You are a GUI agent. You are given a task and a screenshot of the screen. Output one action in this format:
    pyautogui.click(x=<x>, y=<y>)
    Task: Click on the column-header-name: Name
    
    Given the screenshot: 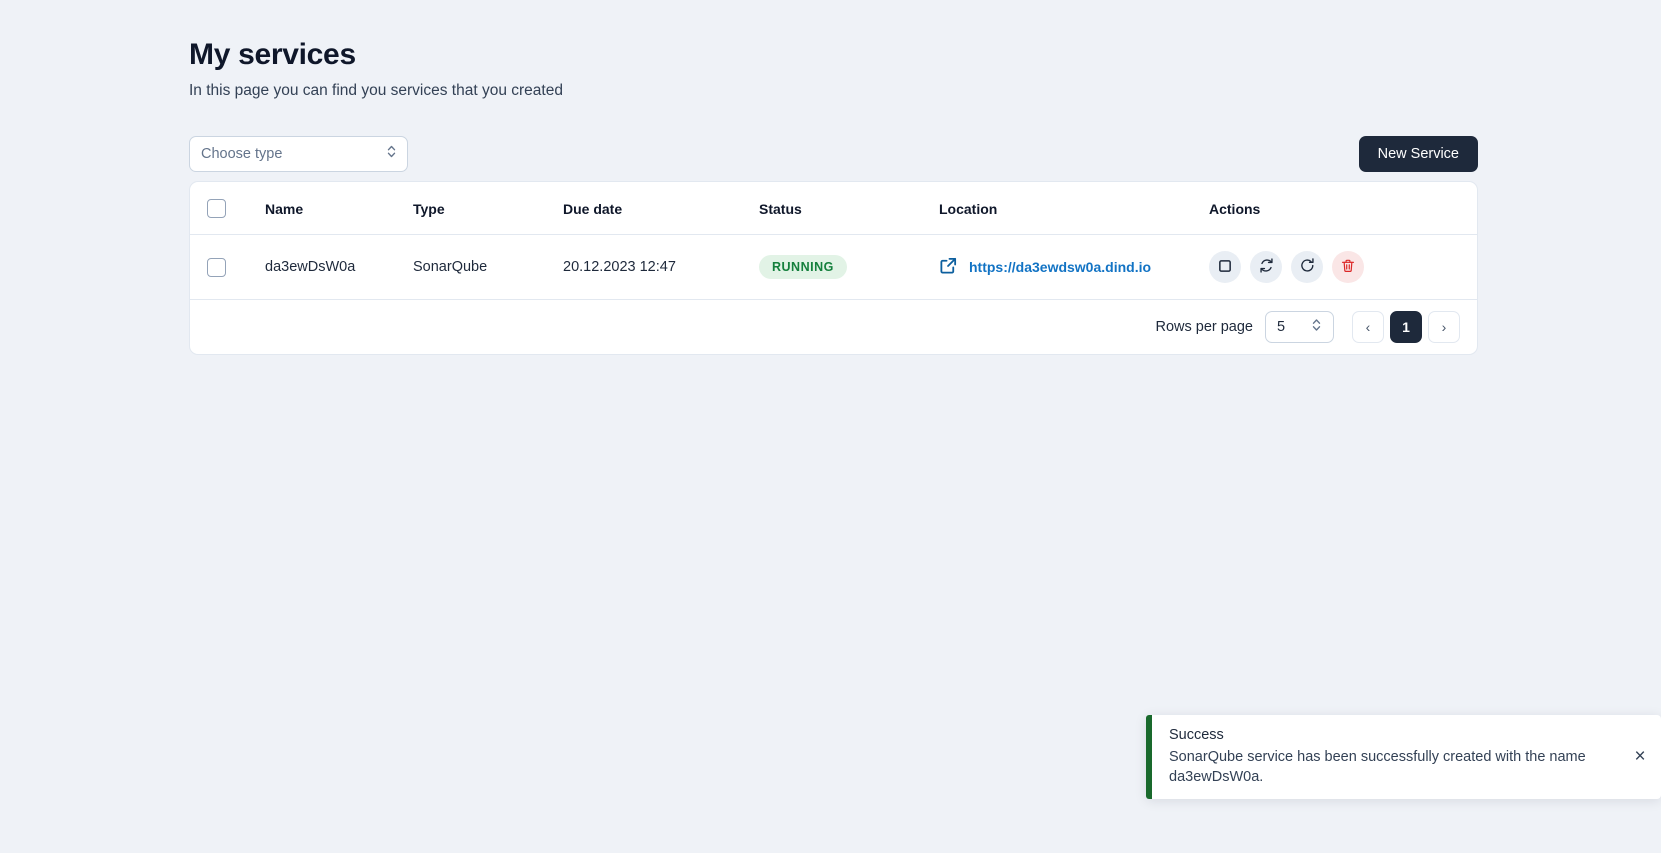 What is the action you would take?
    pyautogui.click(x=339, y=208)
    